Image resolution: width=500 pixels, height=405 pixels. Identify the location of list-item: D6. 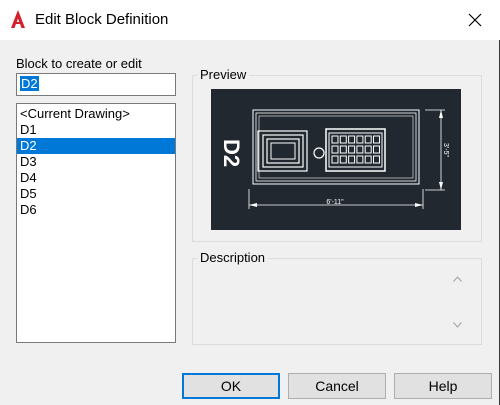
(96, 210).